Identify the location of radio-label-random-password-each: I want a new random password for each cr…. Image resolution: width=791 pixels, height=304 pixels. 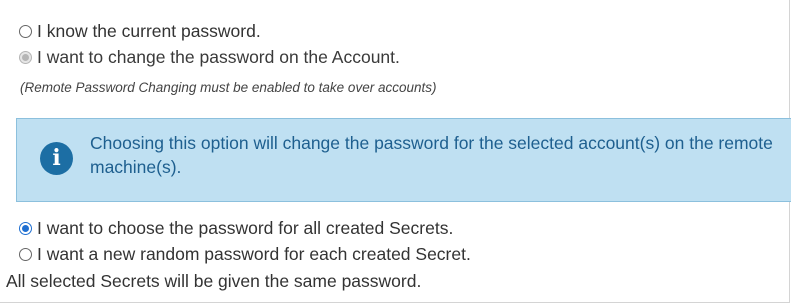
(254, 253).